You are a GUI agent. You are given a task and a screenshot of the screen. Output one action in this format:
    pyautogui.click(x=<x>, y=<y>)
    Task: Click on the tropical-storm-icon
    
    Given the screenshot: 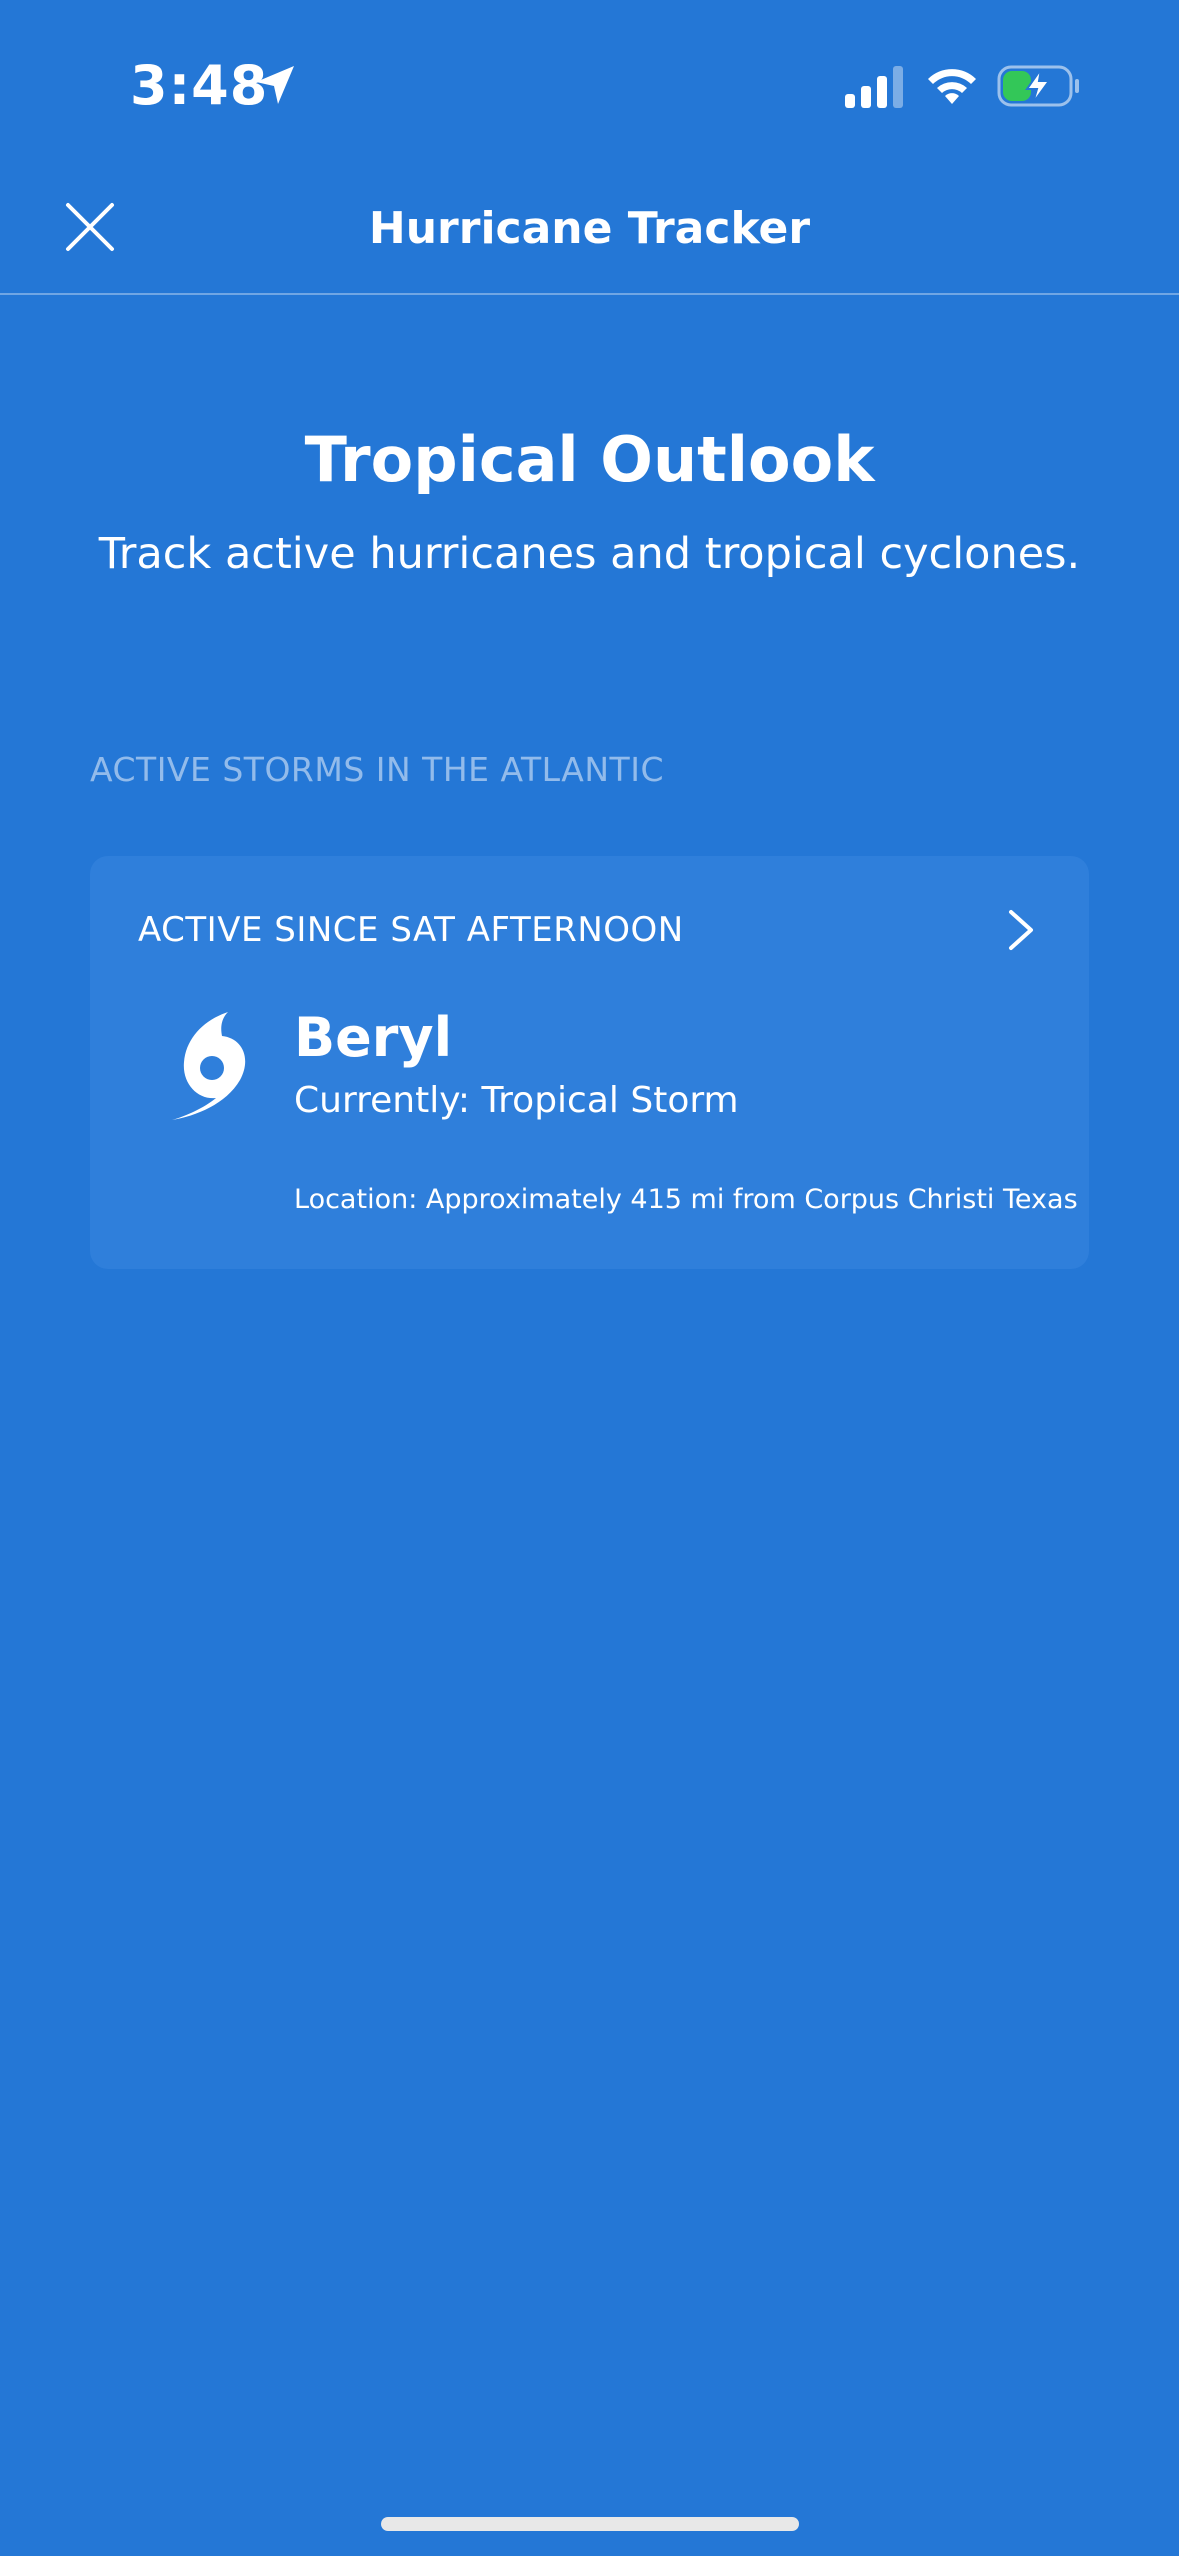 What is the action you would take?
    pyautogui.click(x=209, y=1066)
    